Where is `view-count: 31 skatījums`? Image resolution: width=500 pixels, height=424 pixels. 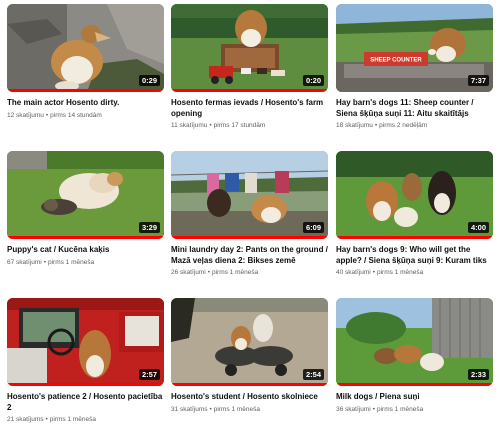 view-count: 31 skatījums is located at coordinates (189, 409).